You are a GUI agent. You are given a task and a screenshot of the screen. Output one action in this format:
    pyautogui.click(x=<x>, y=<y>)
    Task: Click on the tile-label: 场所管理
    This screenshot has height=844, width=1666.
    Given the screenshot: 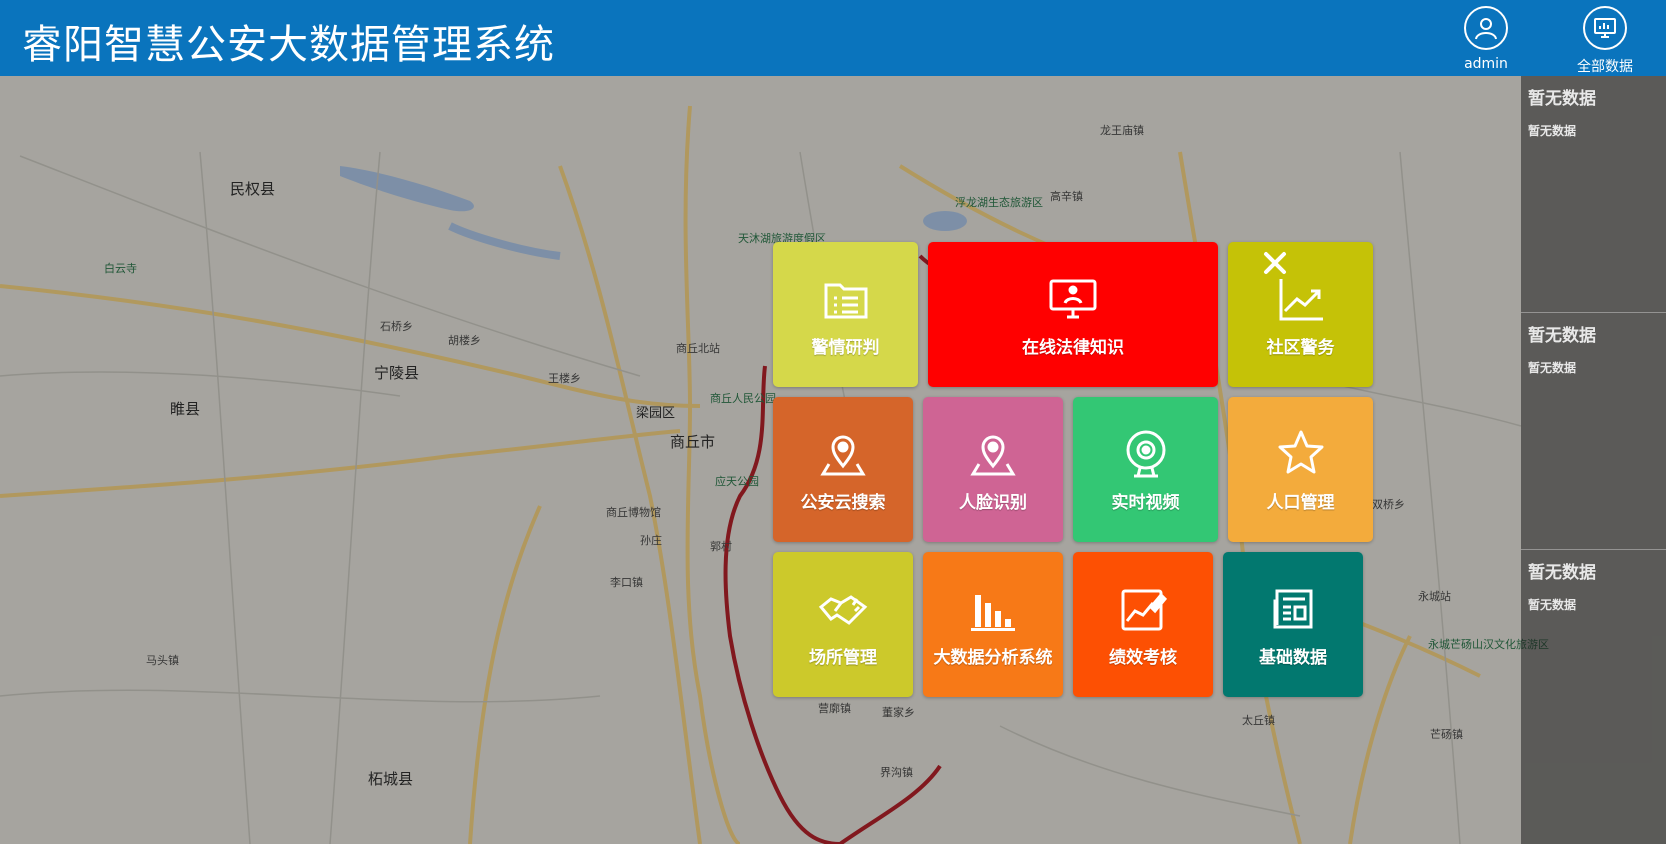 What is the action you would take?
    pyautogui.click(x=843, y=658)
    